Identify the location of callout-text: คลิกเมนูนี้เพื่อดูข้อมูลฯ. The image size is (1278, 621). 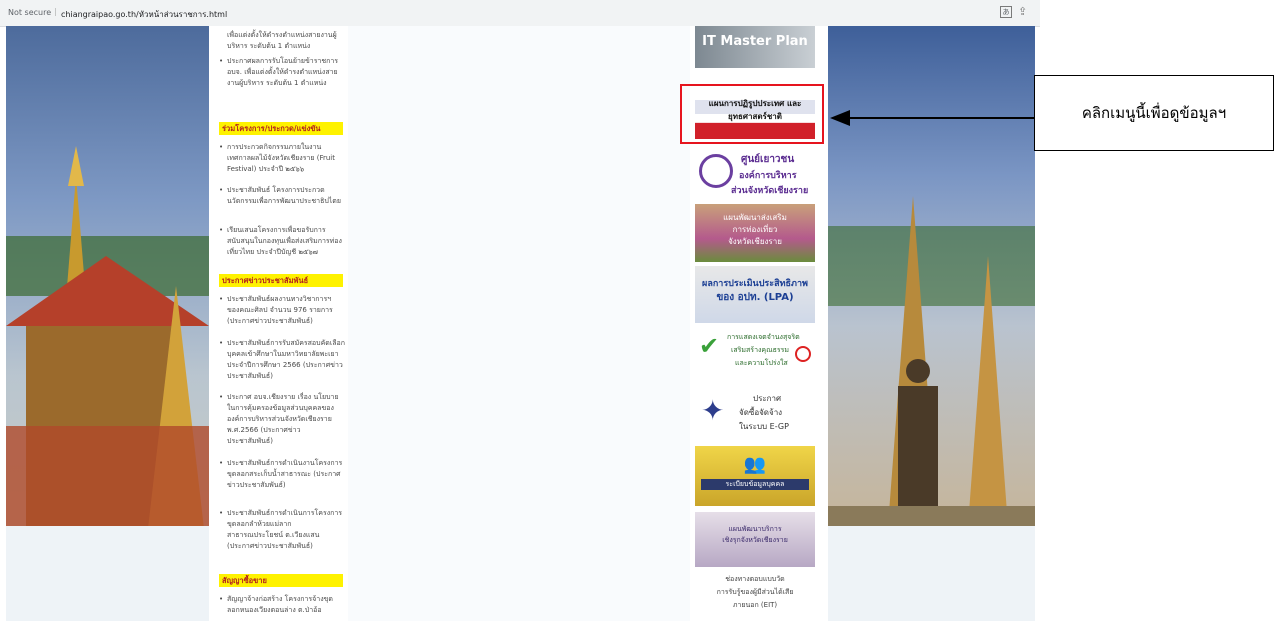
(1154, 113).